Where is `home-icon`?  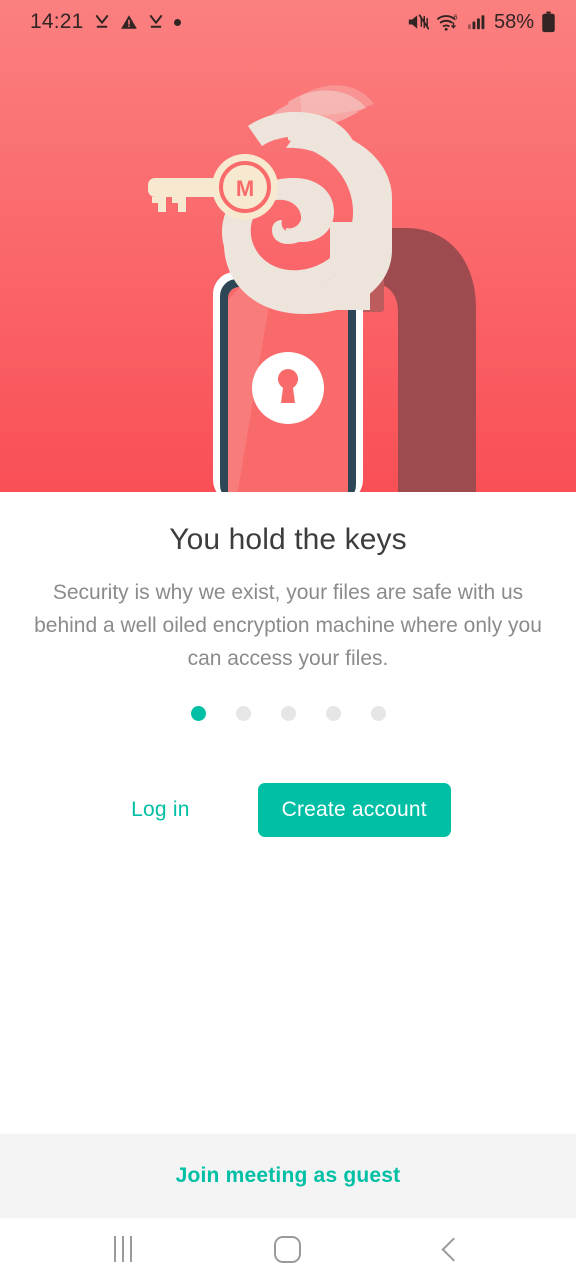 home-icon is located at coordinates (288, 1249).